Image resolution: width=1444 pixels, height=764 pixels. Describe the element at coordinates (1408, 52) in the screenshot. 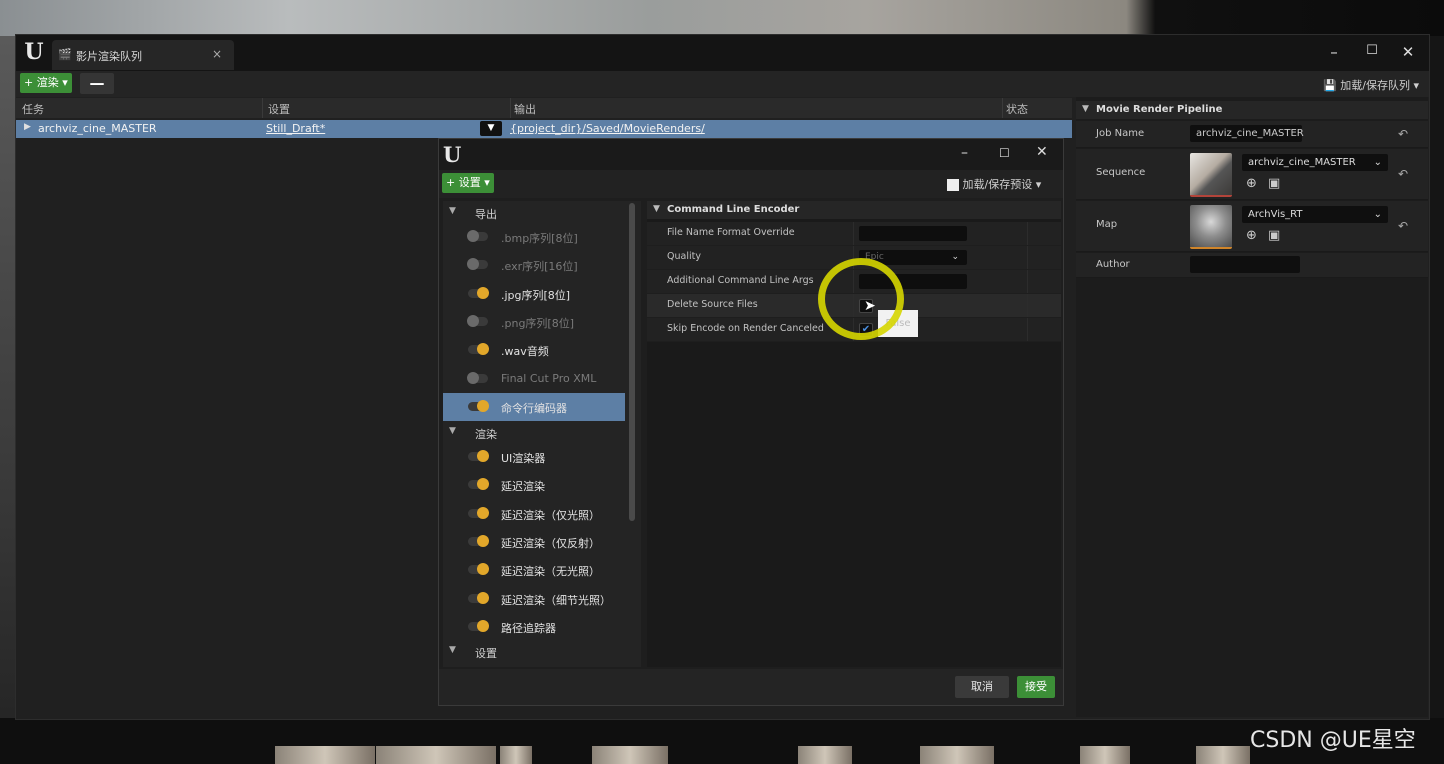

I see `close-window-button: ✕` at that location.